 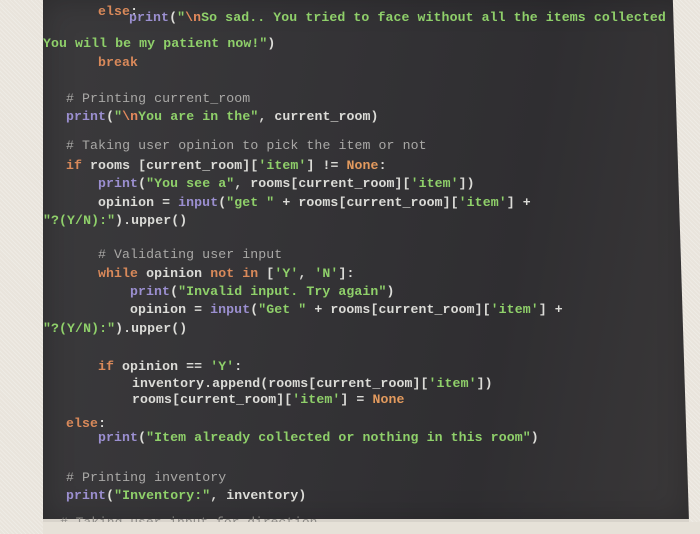 I want to click on string-token: "Inventory:", so click(x=162, y=495).